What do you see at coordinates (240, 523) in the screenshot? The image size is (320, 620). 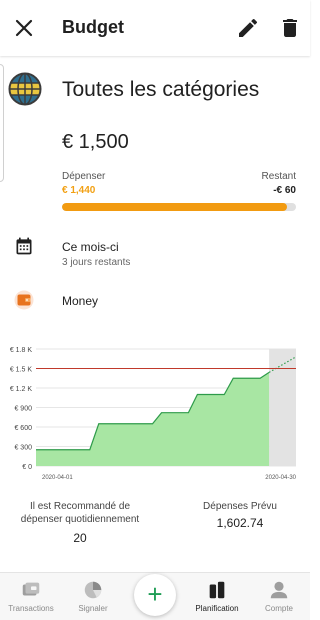 I see `forecast-value: 1,602.74` at bounding box center [240, 523].